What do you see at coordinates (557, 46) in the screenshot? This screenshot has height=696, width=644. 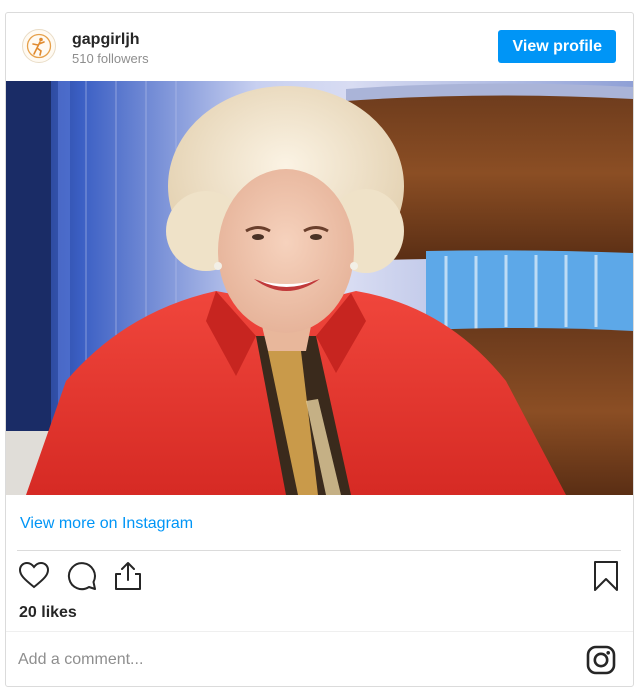 I see `view-profile-button: View profile` at bounding box center [557, 46].